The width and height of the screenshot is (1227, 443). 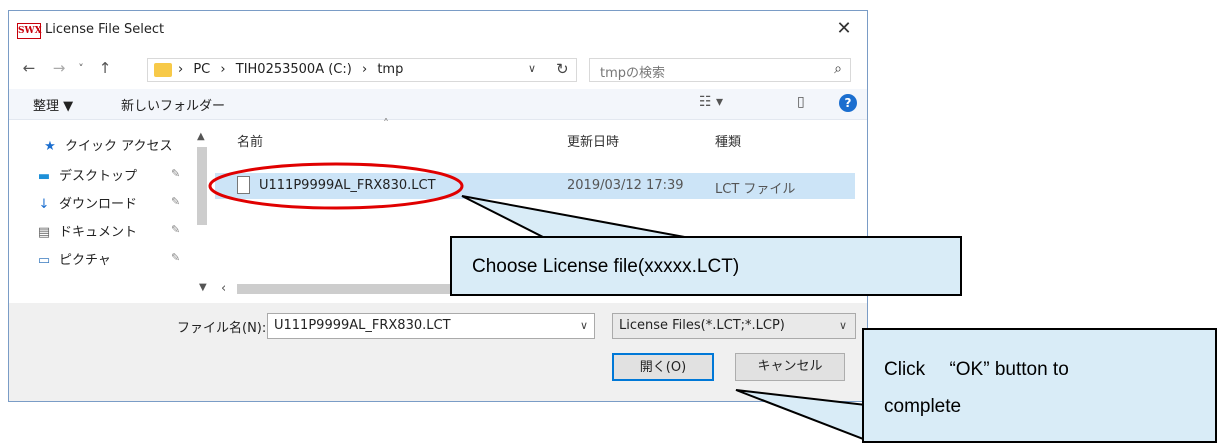 I want to click on search-input: tmpの検索 ⌕, so click(x=720, y=70).